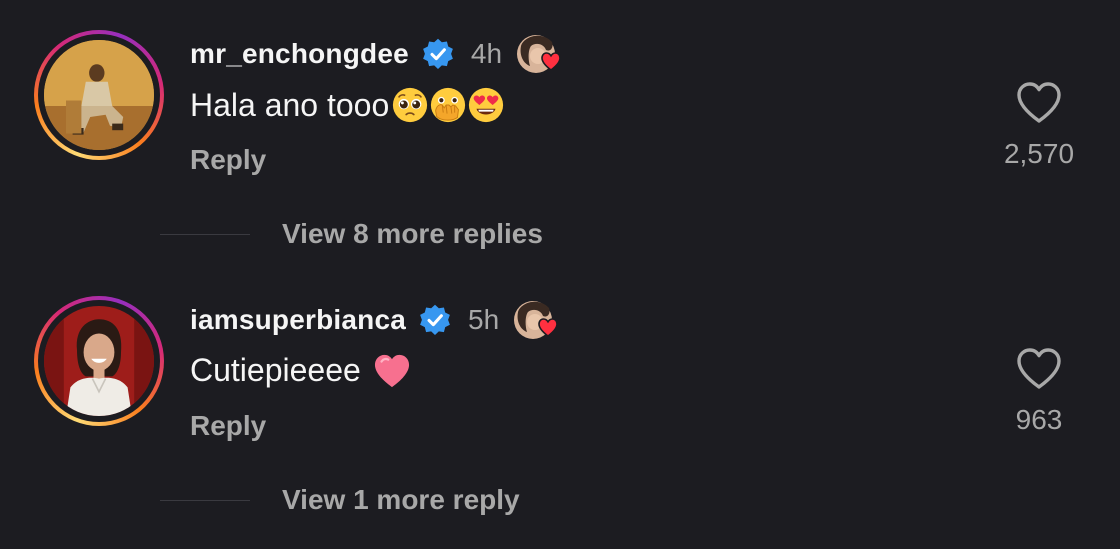 The image size is (1120, 549). Describe the element at coordinates (410, 105) in the screenshot. I see `pleading-face-icon` at that location.